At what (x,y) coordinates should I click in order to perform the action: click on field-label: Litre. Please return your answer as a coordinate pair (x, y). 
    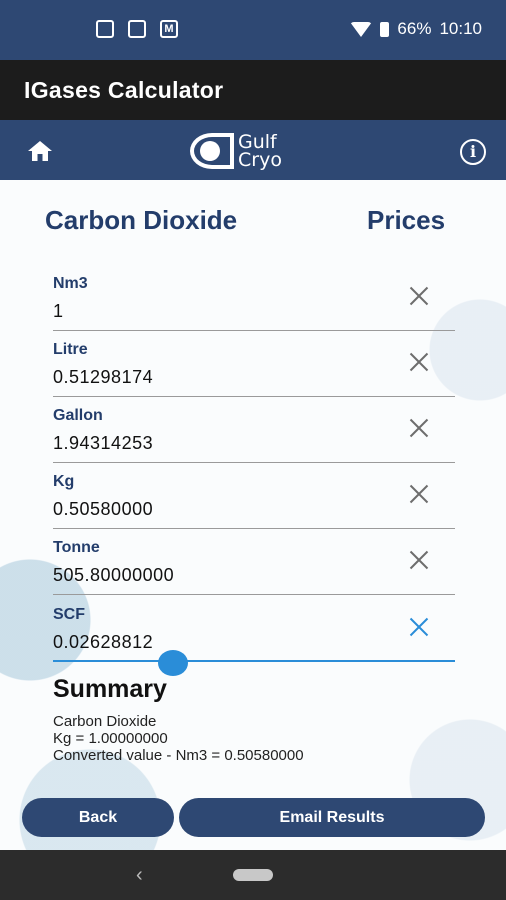
    Looking at the image, I should click on (70, 349).